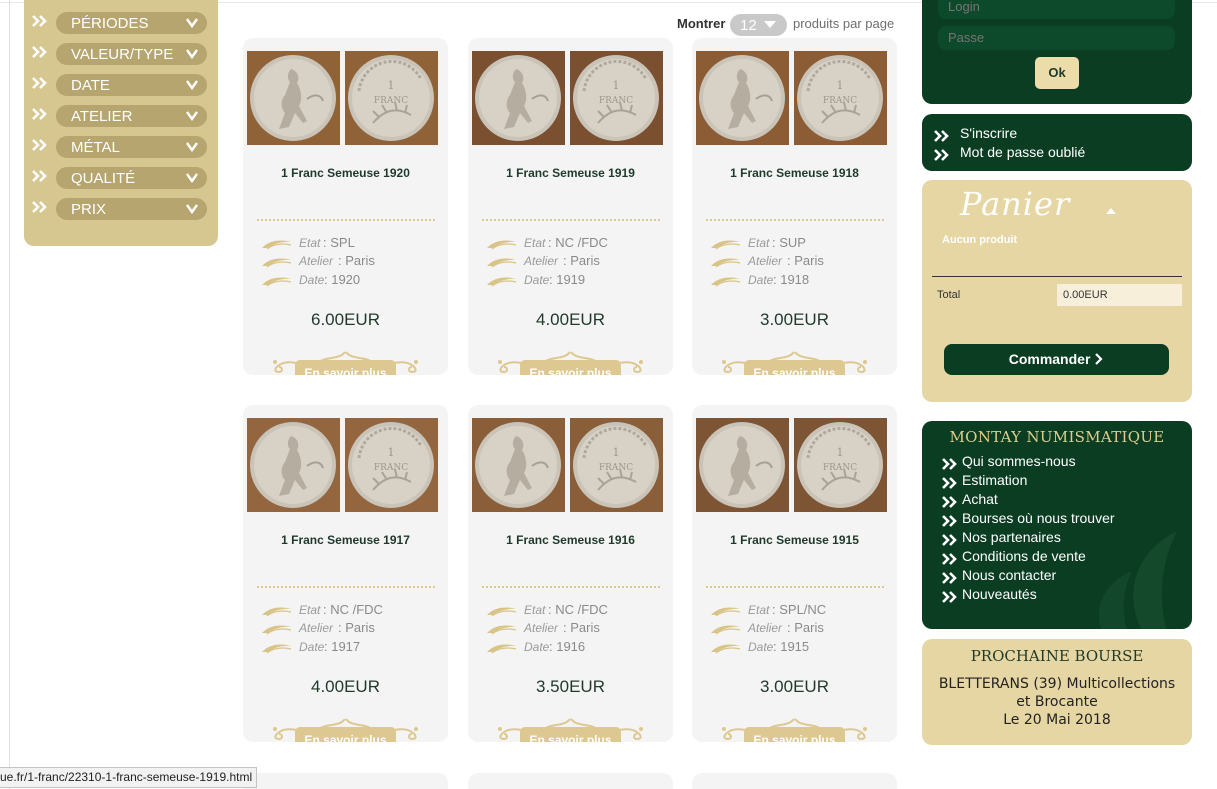 This screenshot has height=789, width=1217. Describe the element at coordinates (1056, 38) in the screenshot. I see `password-input` at that location.